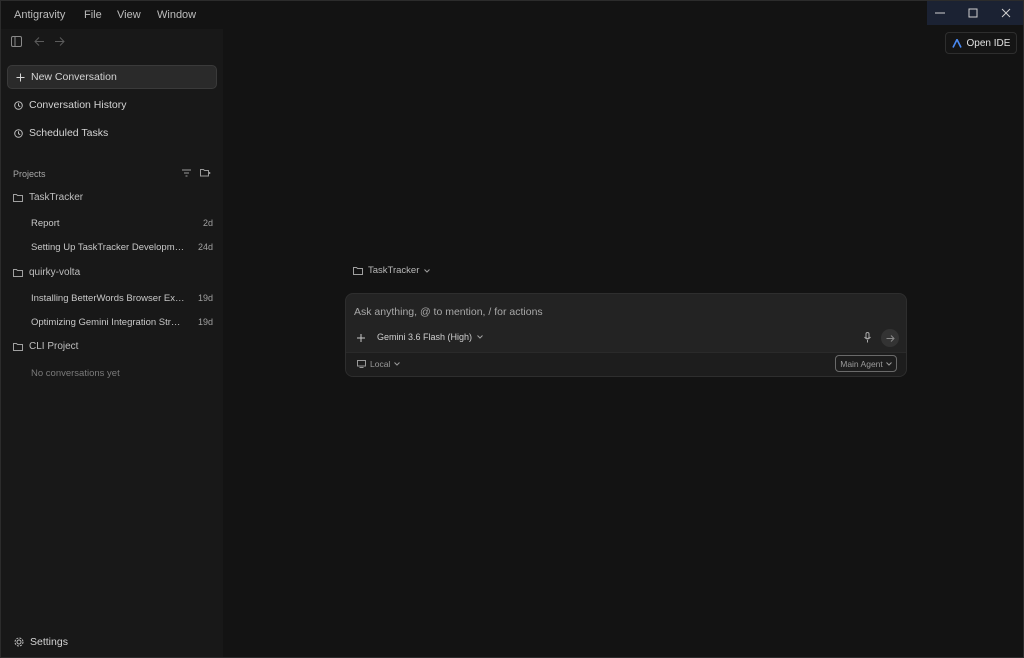 This screenshot has height=658, width=1024. I want to click on projects-heading: Projects, so click(29, 174).